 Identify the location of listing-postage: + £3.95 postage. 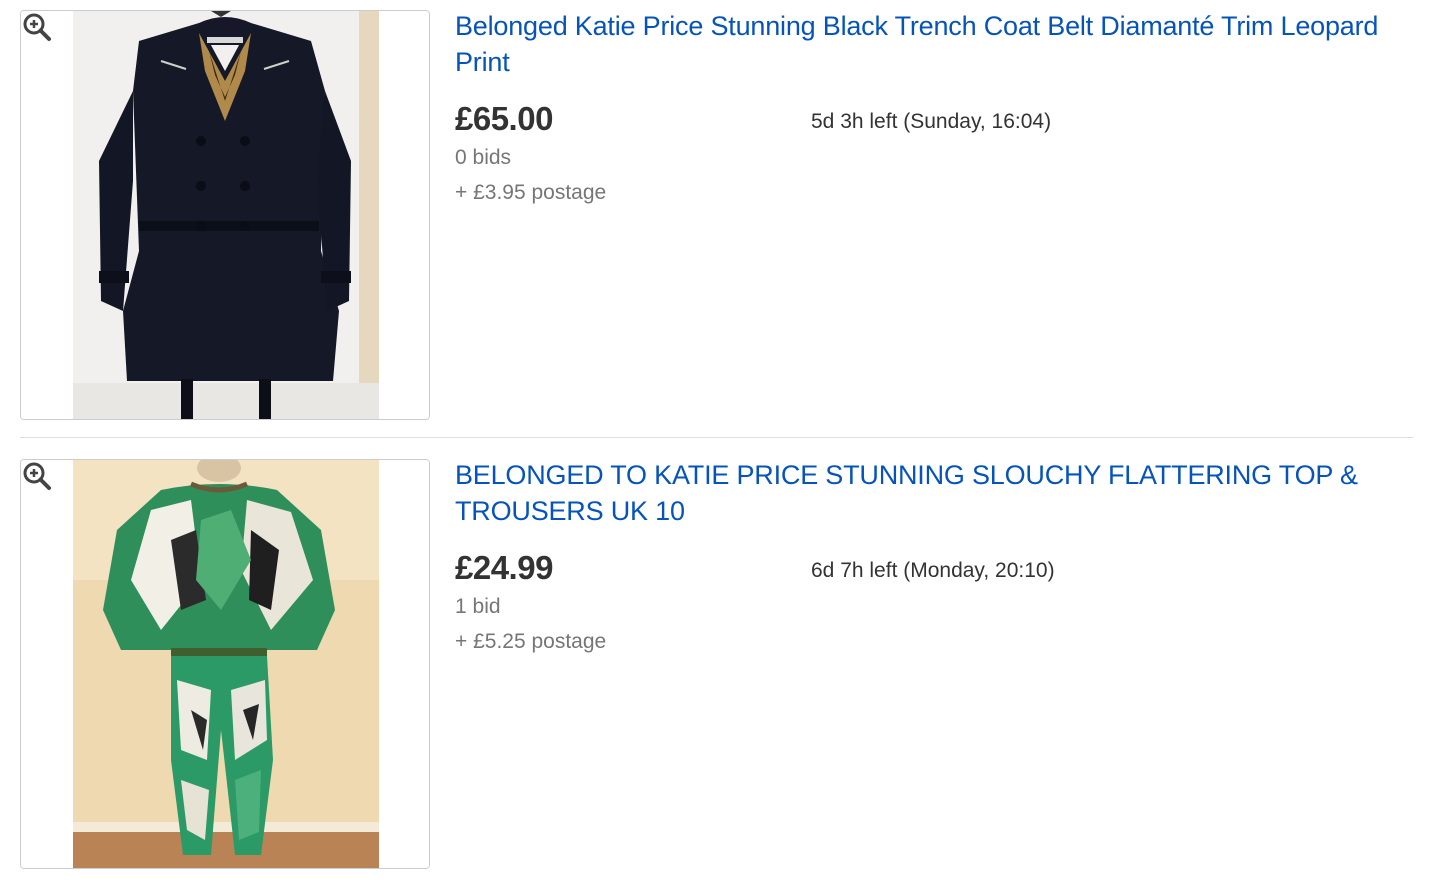
(531, 192).